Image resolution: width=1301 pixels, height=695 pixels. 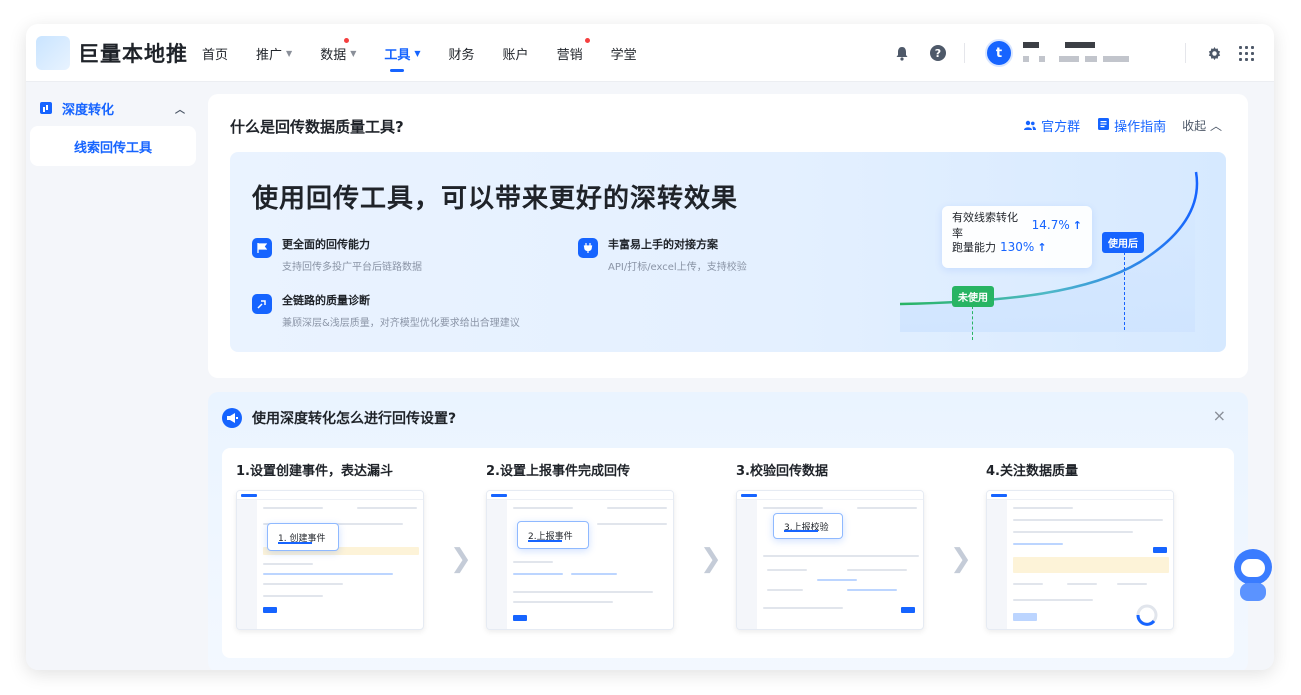 What do you see at coordinates (262, 304) in the screenshot?
I see `diagnosis-icon` at bounding box center [262, 304].